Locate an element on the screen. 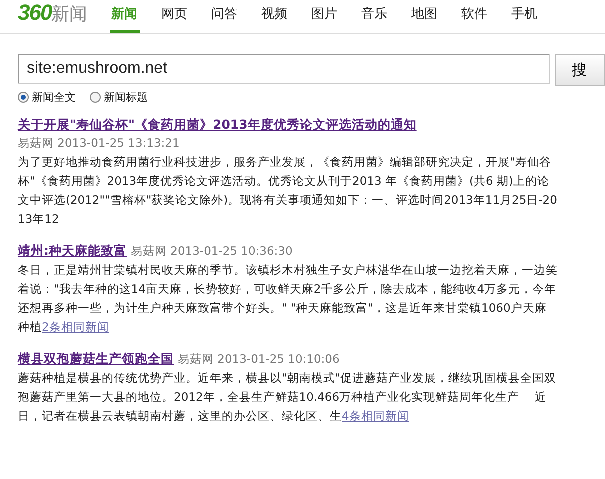  nav-tab: 手机 is located at coordinates (525, 19).